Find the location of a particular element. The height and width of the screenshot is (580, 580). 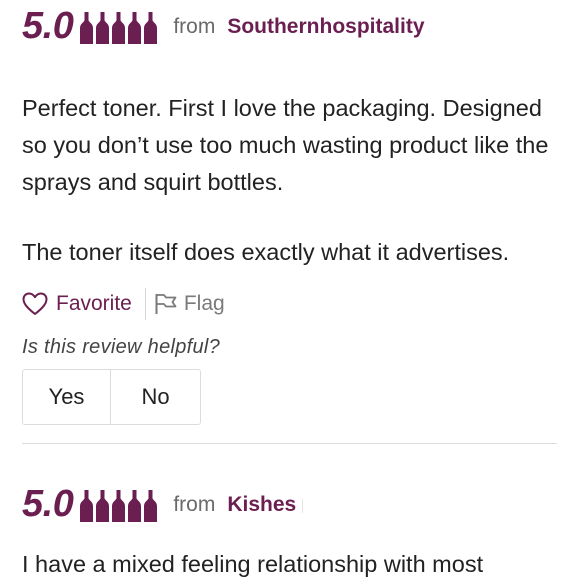

flag-icon is located at coordinates (166, 304).